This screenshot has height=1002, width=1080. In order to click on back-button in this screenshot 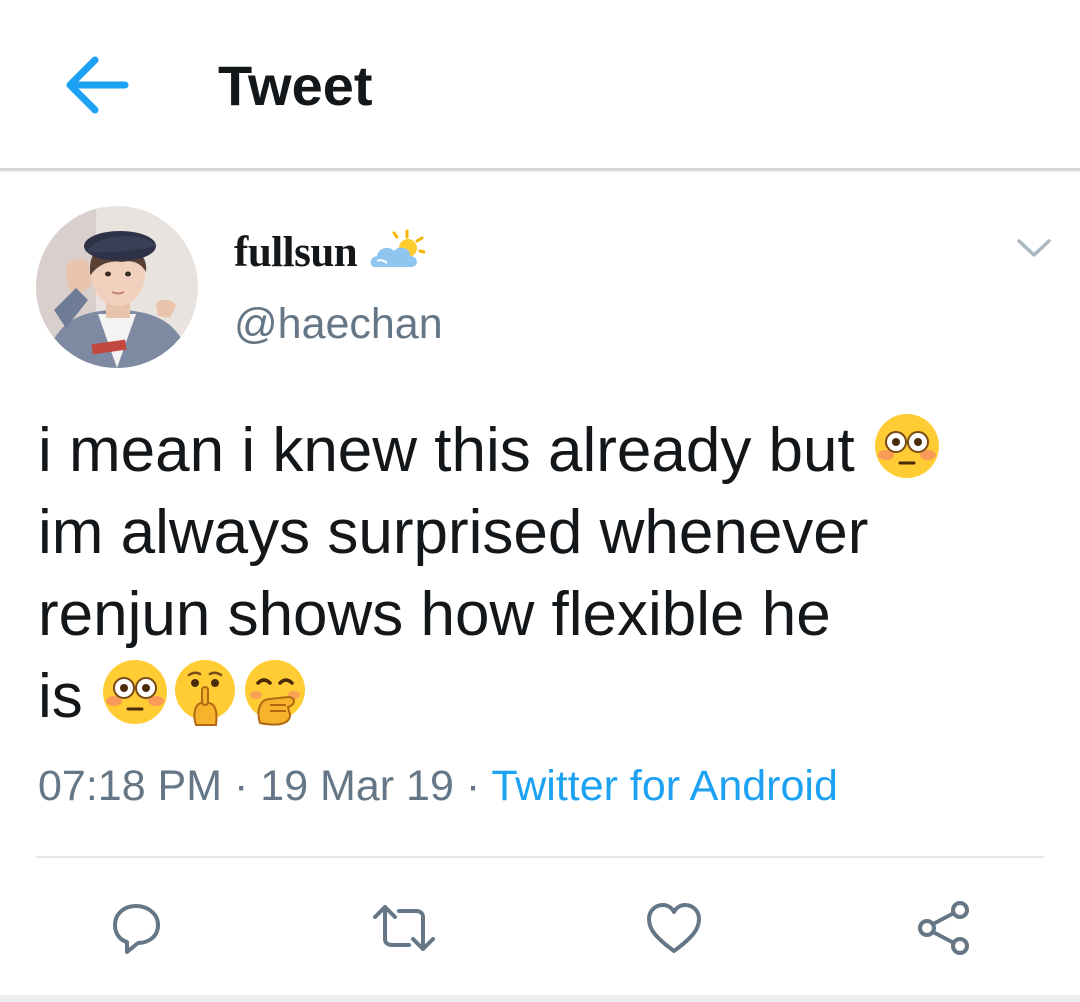, I will do `click(96, 85)`.